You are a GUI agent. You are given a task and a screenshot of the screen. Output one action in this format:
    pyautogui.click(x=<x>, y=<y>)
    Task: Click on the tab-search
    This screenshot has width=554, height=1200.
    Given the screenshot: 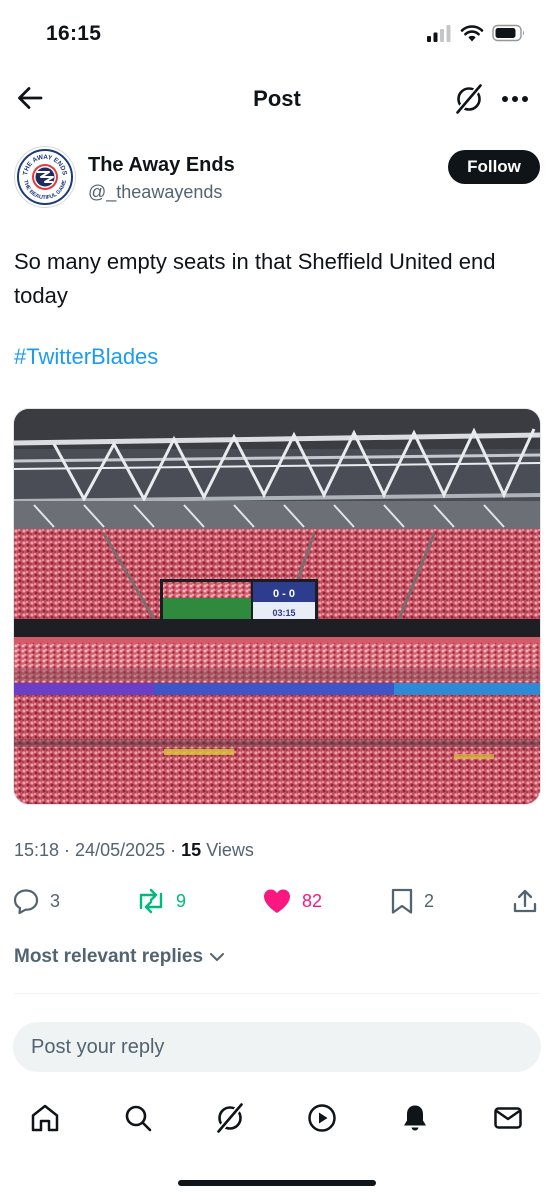 What is the action you would take?
    pyautogui.click(x=138, y=1118)
    